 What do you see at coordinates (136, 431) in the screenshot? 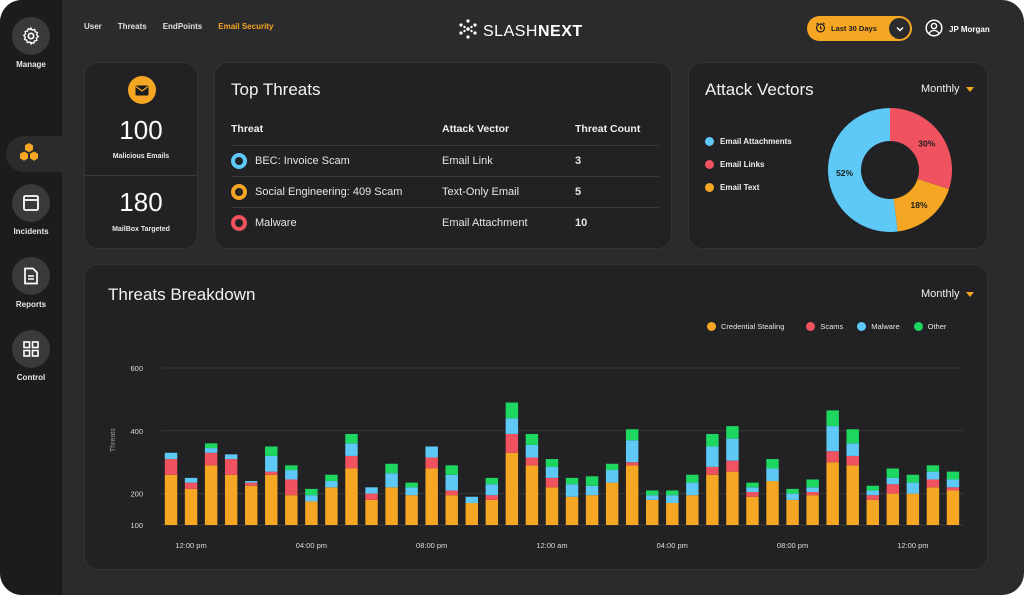
I see `y-tick-label: 400` at bounding box center [136, 431].